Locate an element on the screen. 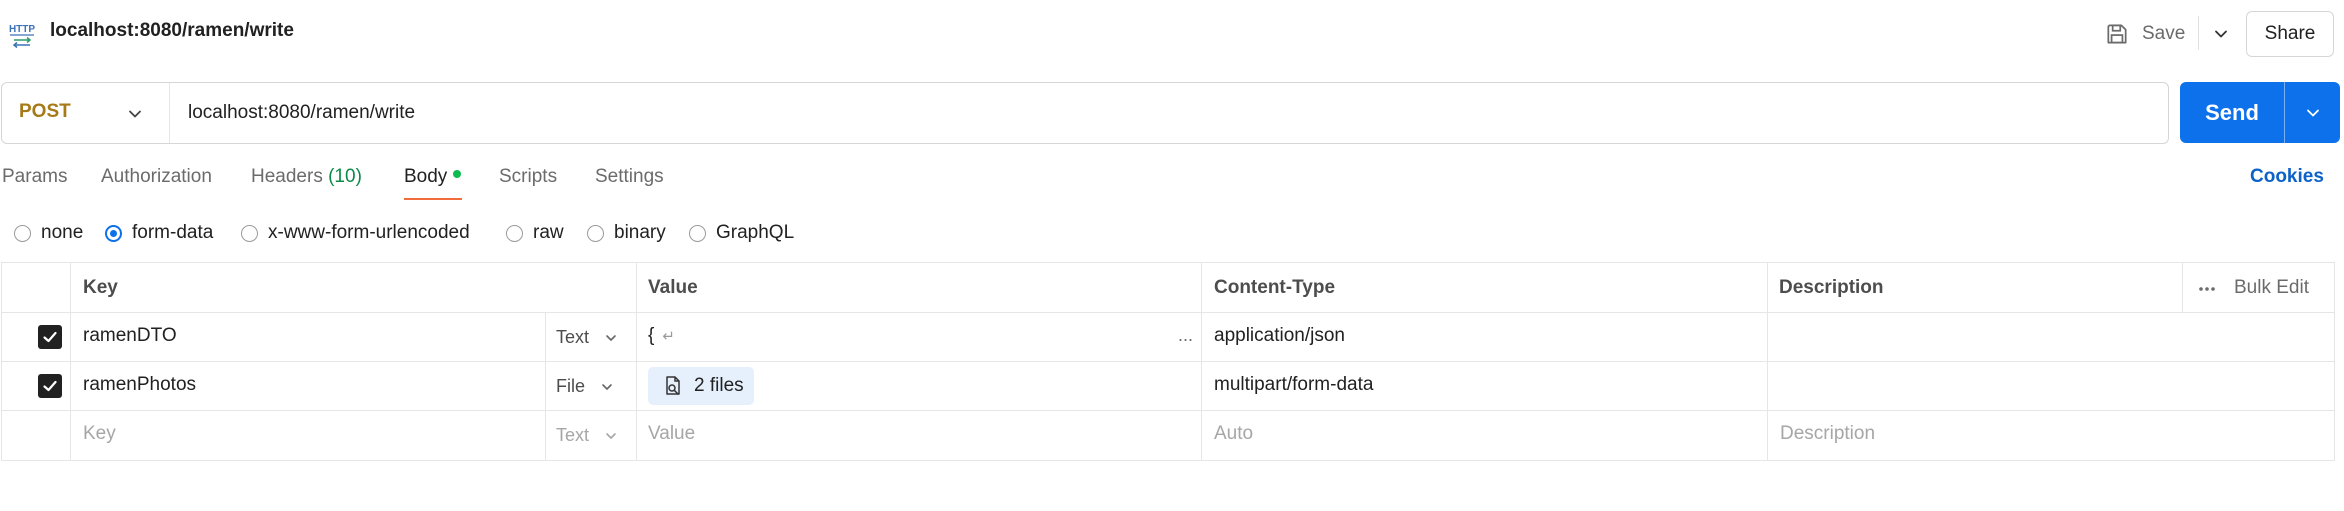  column-header-value: Value is located at coordinates (673, 287).